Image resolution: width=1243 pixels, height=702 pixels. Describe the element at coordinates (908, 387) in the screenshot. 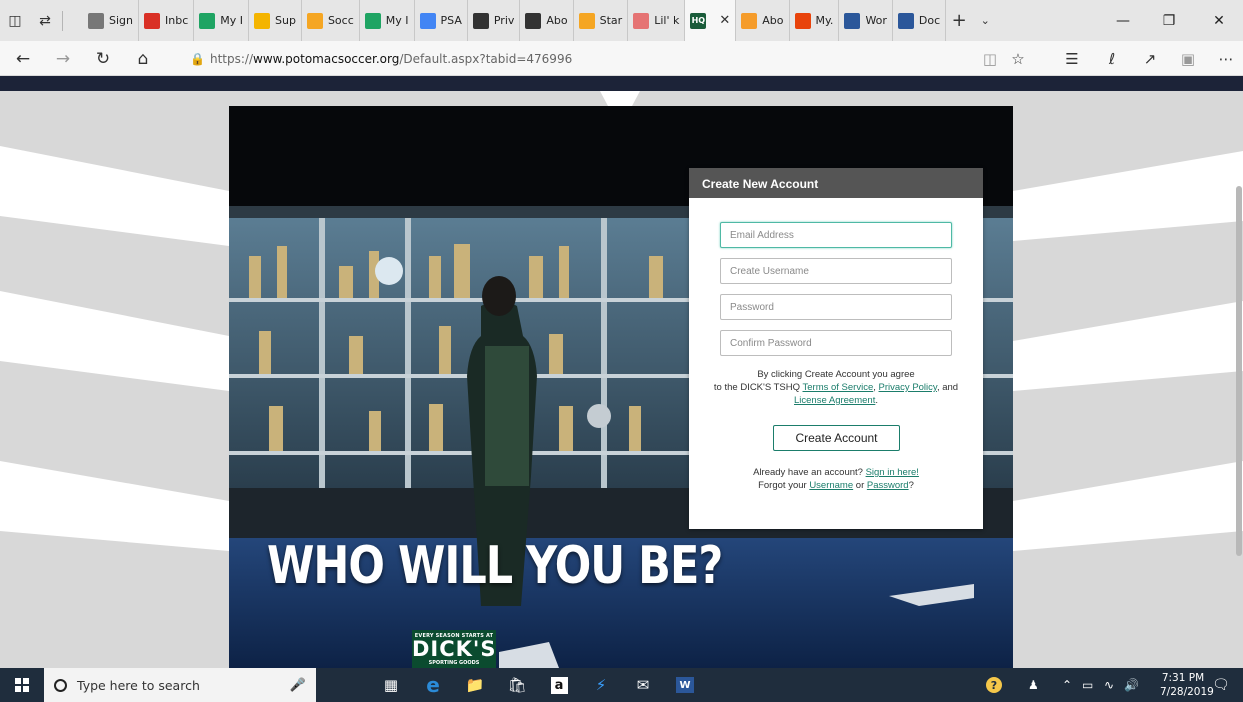

I see `privacy-link: Privacy Policy` at that location.